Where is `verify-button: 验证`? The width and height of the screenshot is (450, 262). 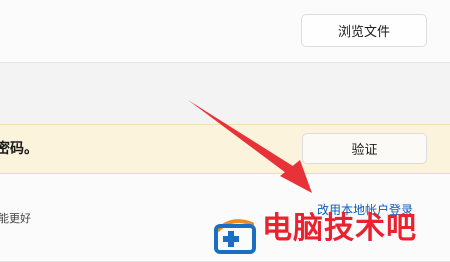 verify-button: 验证 is located at coordinates (364, 148).